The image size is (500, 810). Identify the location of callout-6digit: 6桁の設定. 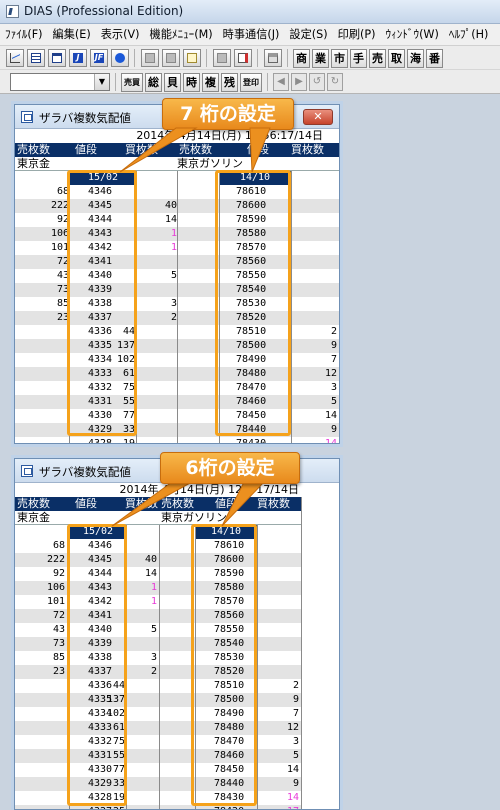
(230, 468).